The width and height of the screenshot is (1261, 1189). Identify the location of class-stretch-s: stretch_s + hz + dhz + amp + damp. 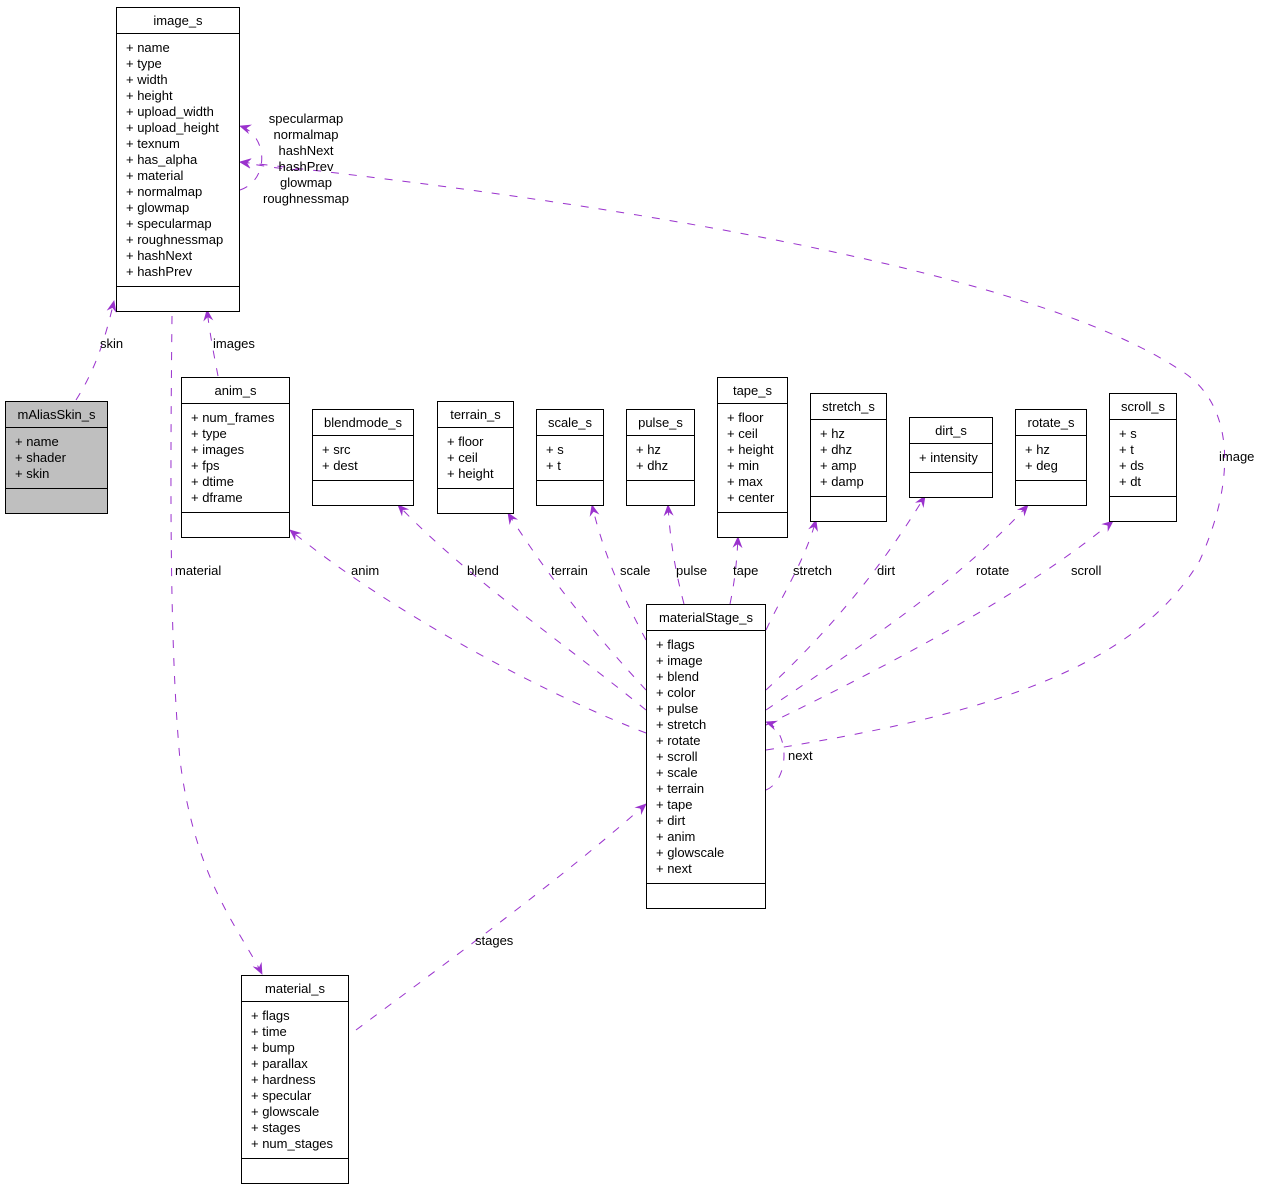
(848, 457).